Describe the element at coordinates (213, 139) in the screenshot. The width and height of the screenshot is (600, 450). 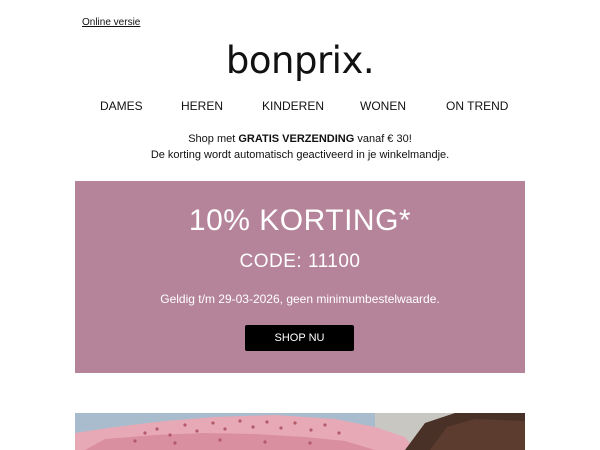
I see `shipping-prefix: Shop met` at that location.